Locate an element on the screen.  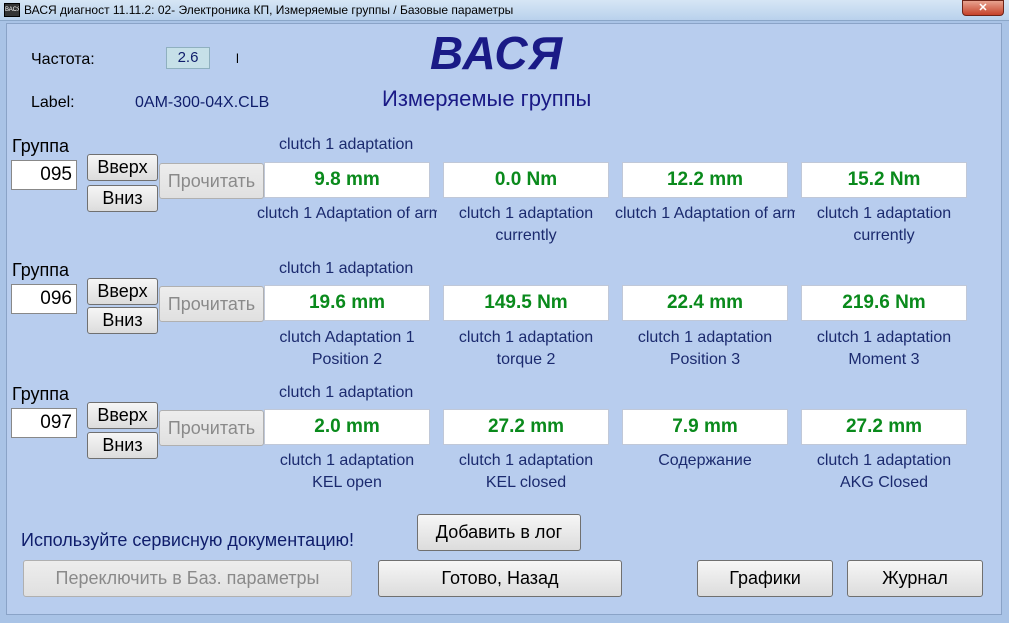
close-button: ✕ is located at coordinates (983, 8).